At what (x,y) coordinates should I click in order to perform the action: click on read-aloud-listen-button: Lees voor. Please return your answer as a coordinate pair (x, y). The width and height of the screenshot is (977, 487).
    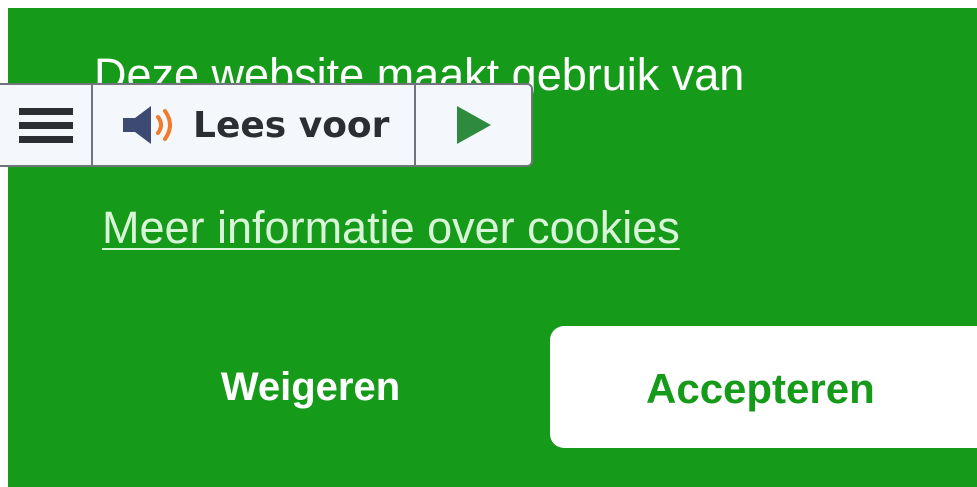
    Looking at the image, I should click on (254, 125).